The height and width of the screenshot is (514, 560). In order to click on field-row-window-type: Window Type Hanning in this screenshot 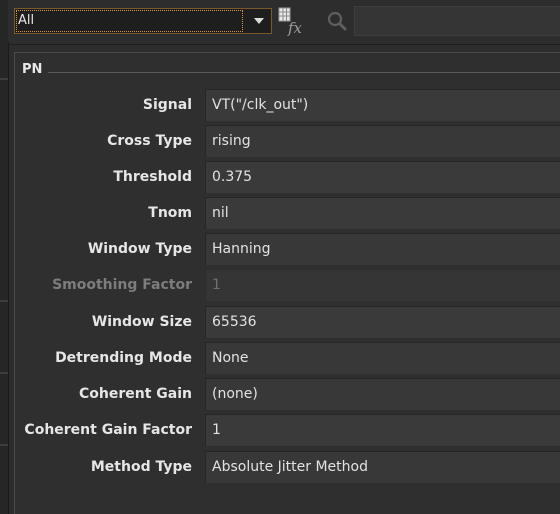, I will do `click(287, 249)`.